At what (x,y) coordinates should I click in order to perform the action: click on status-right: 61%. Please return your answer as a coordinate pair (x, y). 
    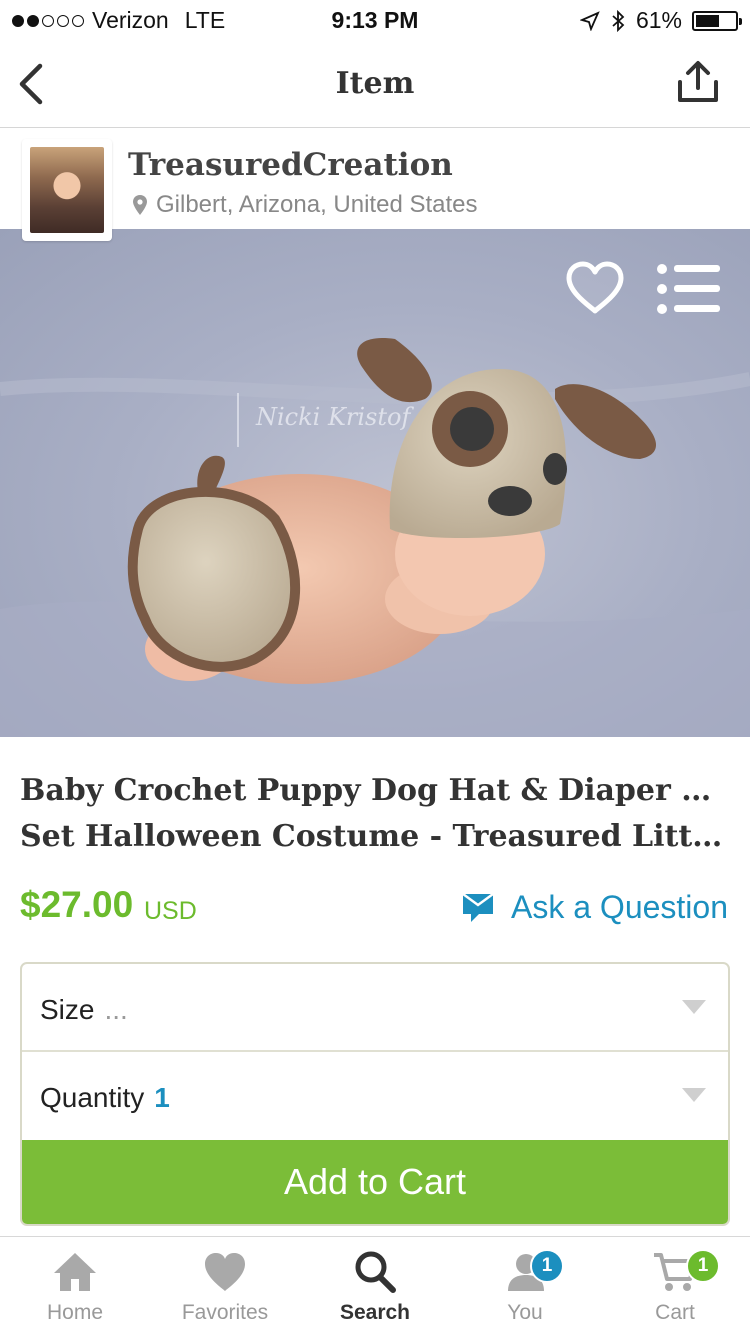
    Looking at the image, I should click on (660, 20).